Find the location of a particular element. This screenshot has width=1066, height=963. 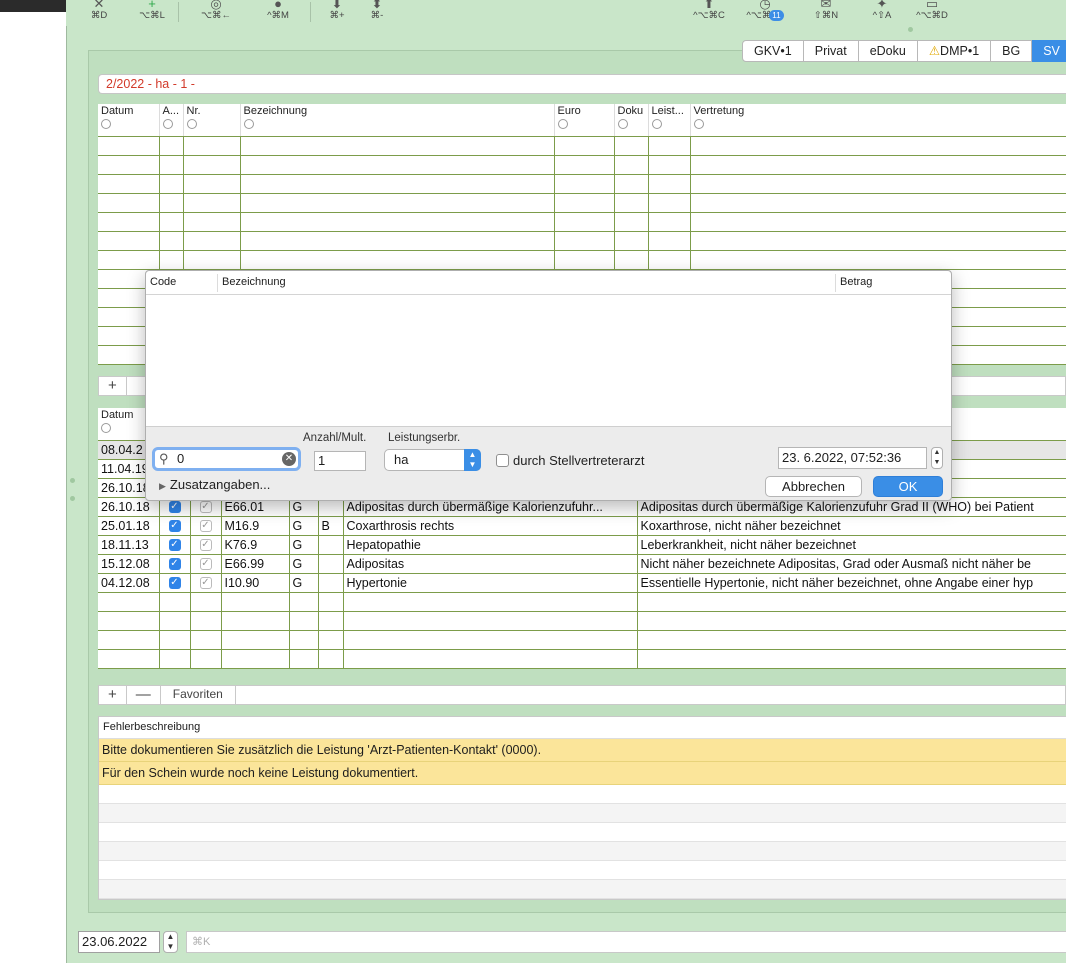

count-badge: 11 is located at coordinates (776, 15).